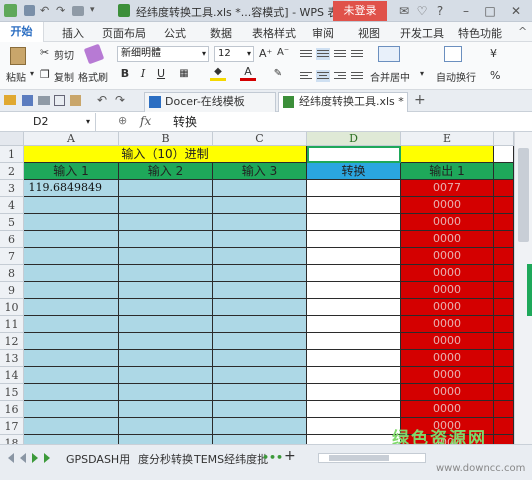  Describe the element at coordinates (504, 307) in the screenshot. I see `cell-f10` at that location.